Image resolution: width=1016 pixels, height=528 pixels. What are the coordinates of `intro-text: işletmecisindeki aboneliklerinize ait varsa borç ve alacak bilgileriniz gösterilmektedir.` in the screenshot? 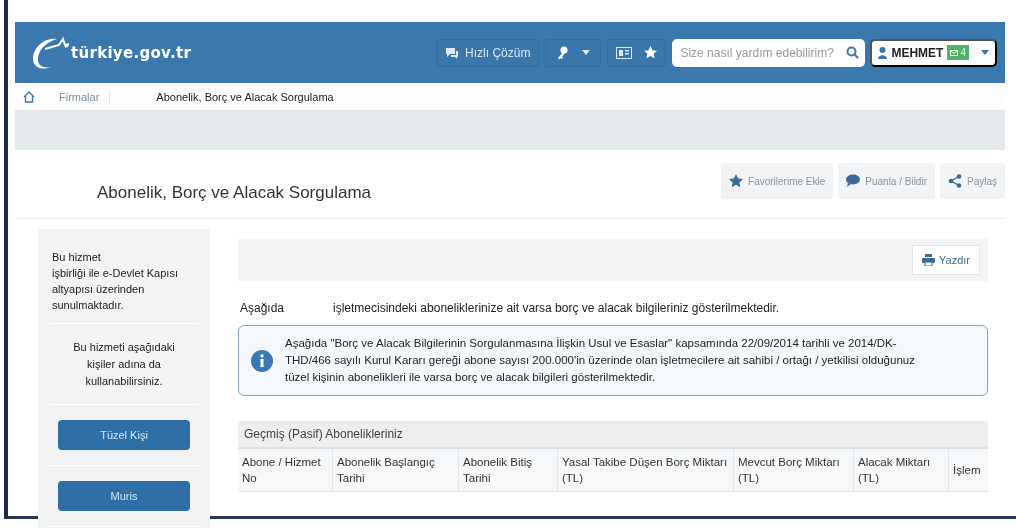 It's located at (556, 308).